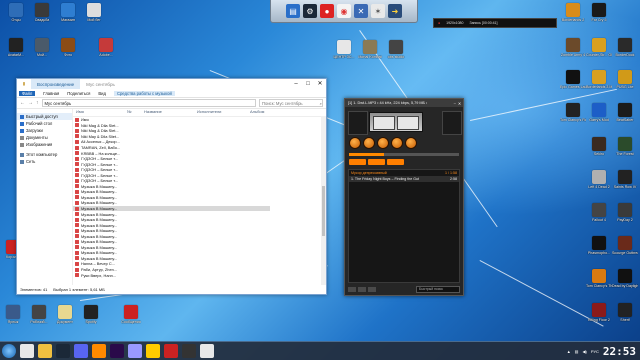  What do you see at coordinates (44, 123) in the screenshot?
I see `nav-item-desktop: Рабочий стол` at bounding box center [44, 123].